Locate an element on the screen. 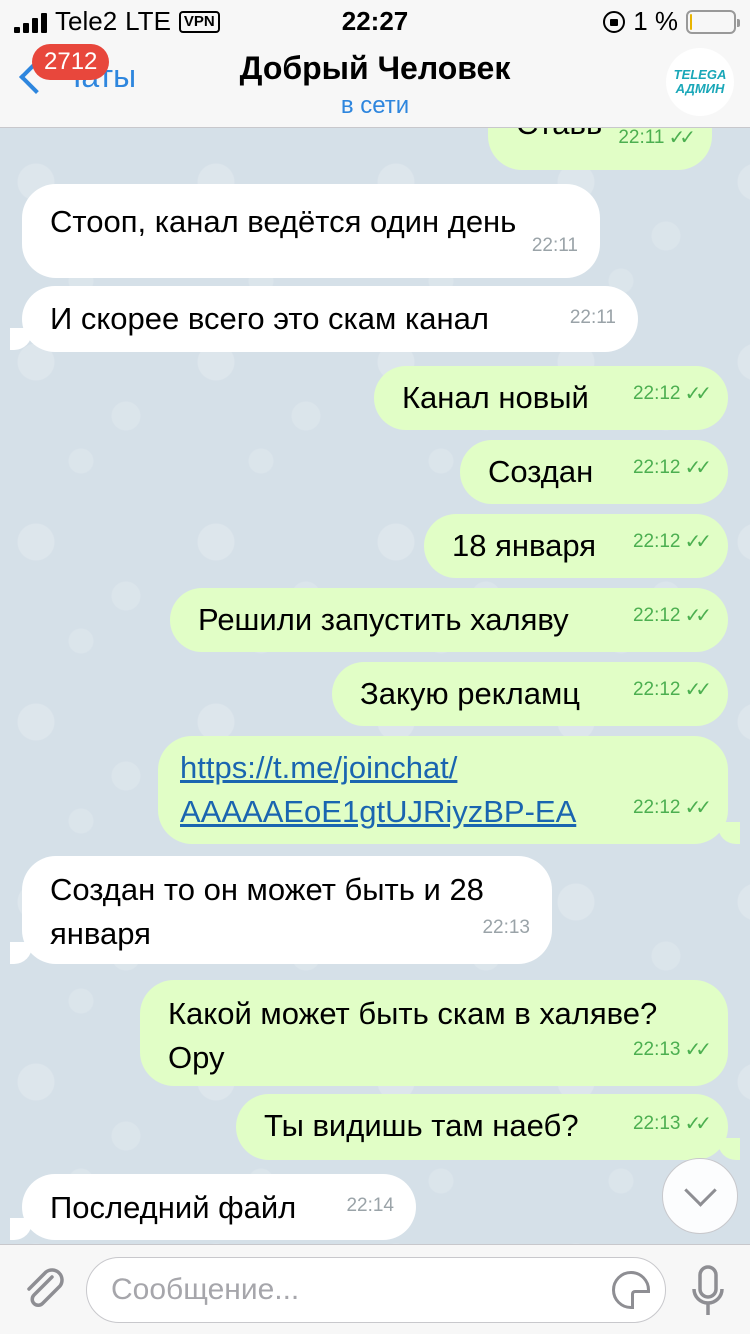 This screenshot has width=750, height=1334. message-text-line-2: Ору is located at coordinates (196, 1057).